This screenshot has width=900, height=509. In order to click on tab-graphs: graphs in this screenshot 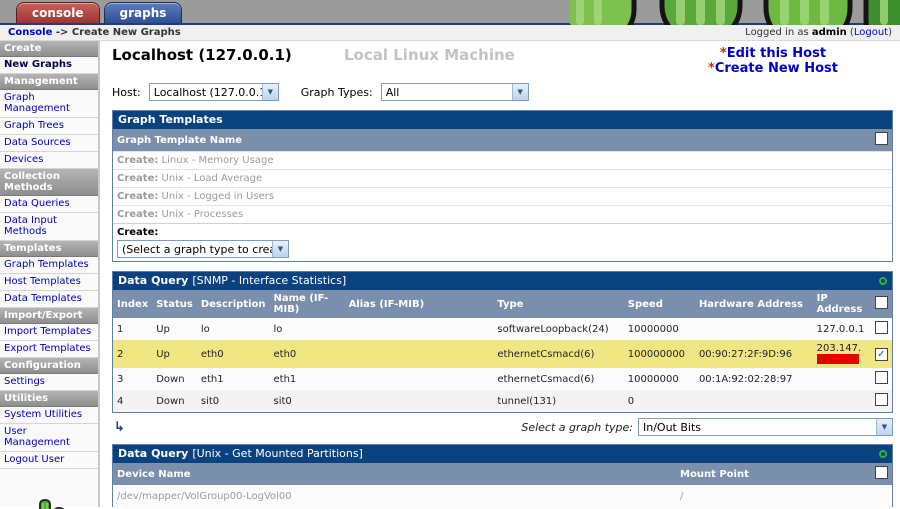, I will do `click(143, 12)`.